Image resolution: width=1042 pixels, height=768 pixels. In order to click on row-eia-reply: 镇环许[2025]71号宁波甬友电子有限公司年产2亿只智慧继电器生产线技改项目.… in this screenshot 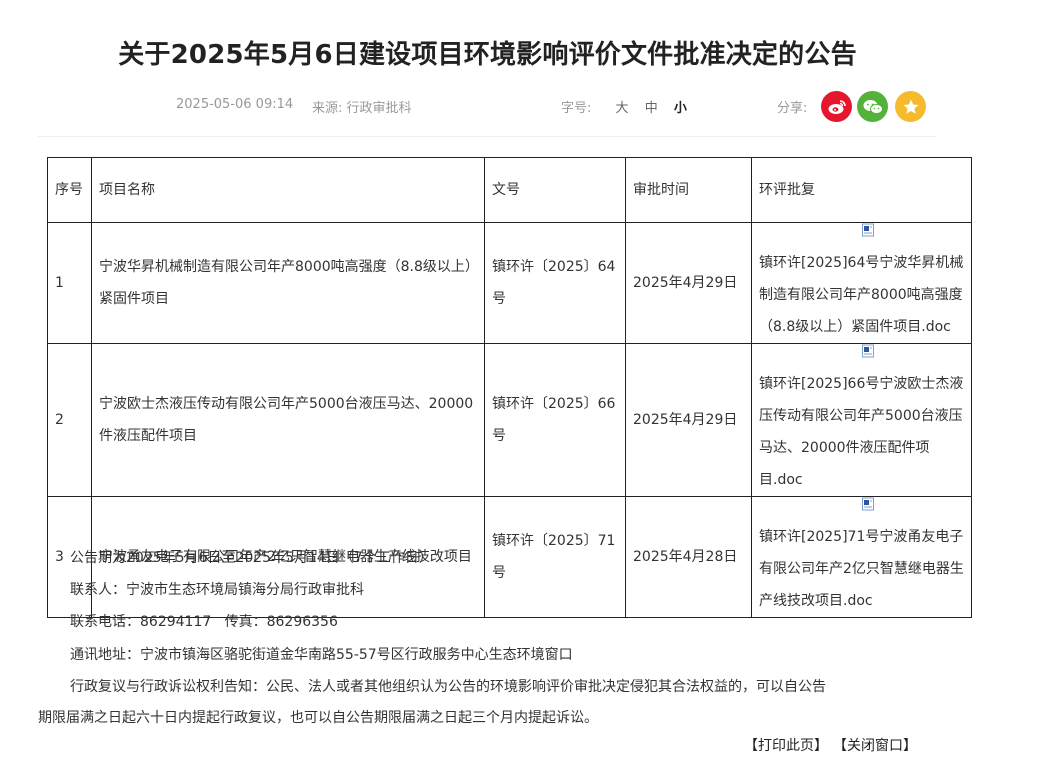, I will do `click(861, 557)`.